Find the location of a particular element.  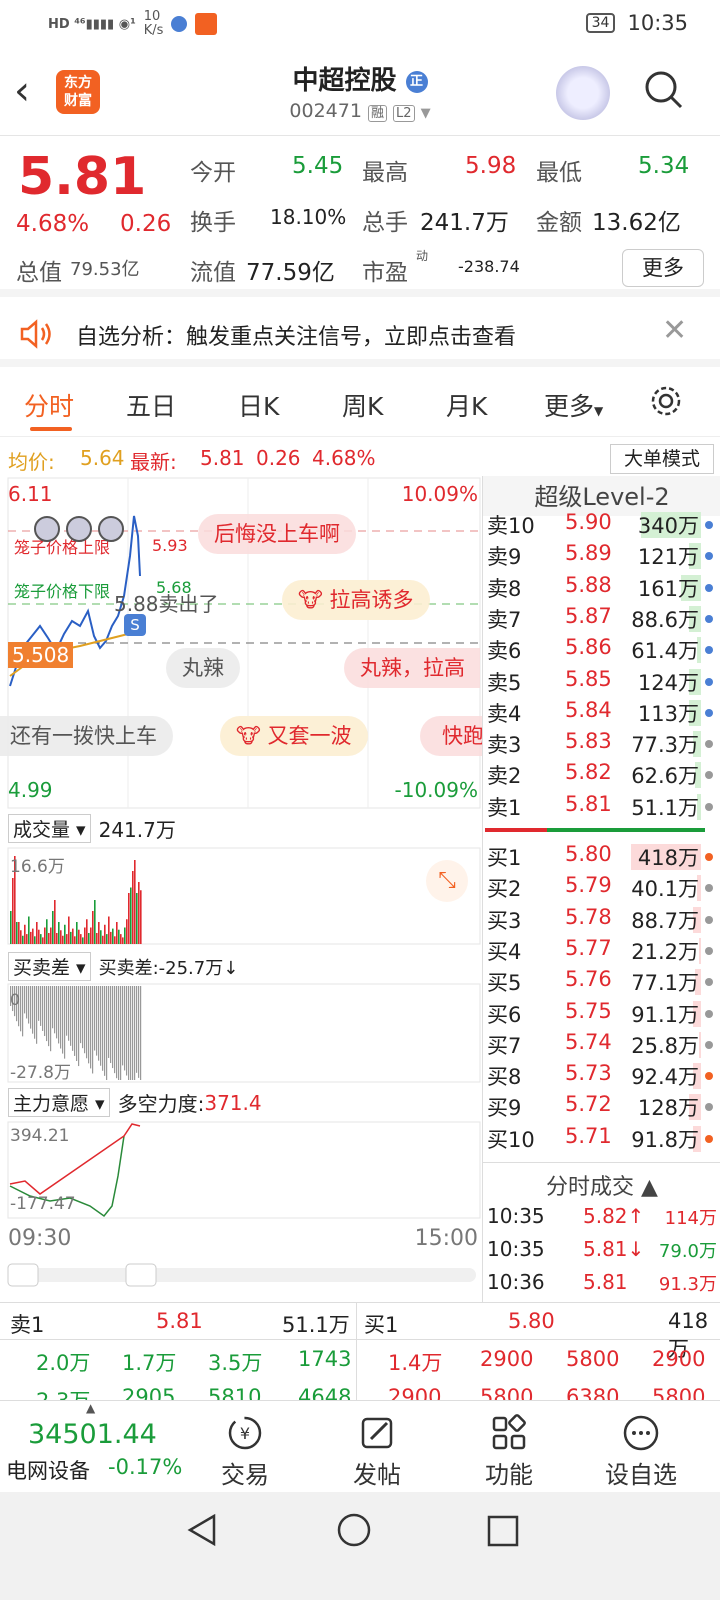

notice-text: 自选分析：触发重点关注信号，立即点击查看 is located at coordinates (296, 337).